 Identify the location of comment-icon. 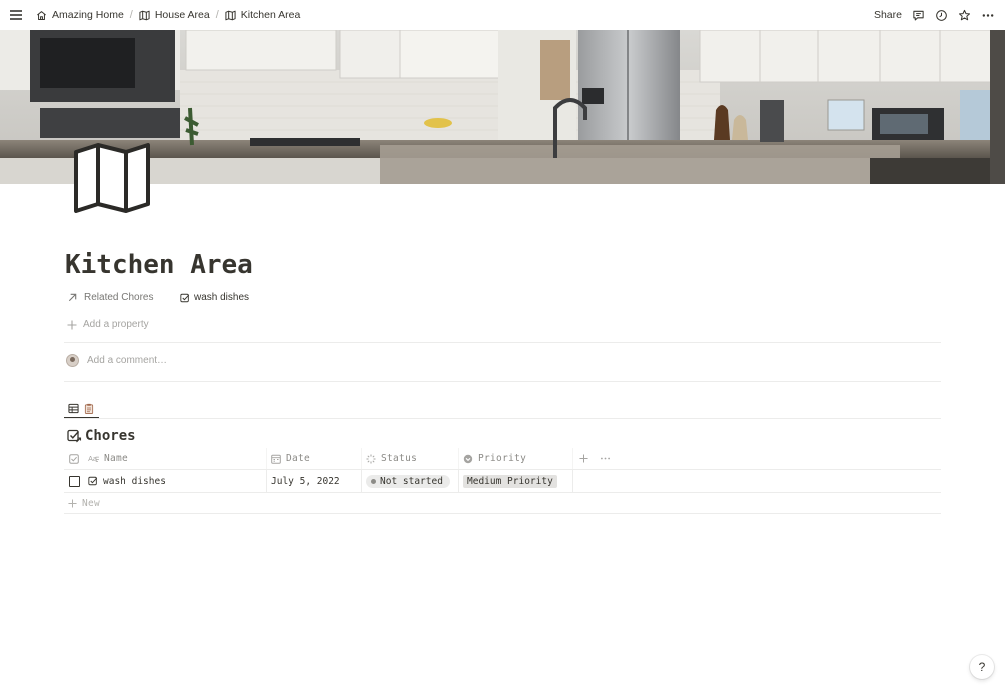
(918, 15).